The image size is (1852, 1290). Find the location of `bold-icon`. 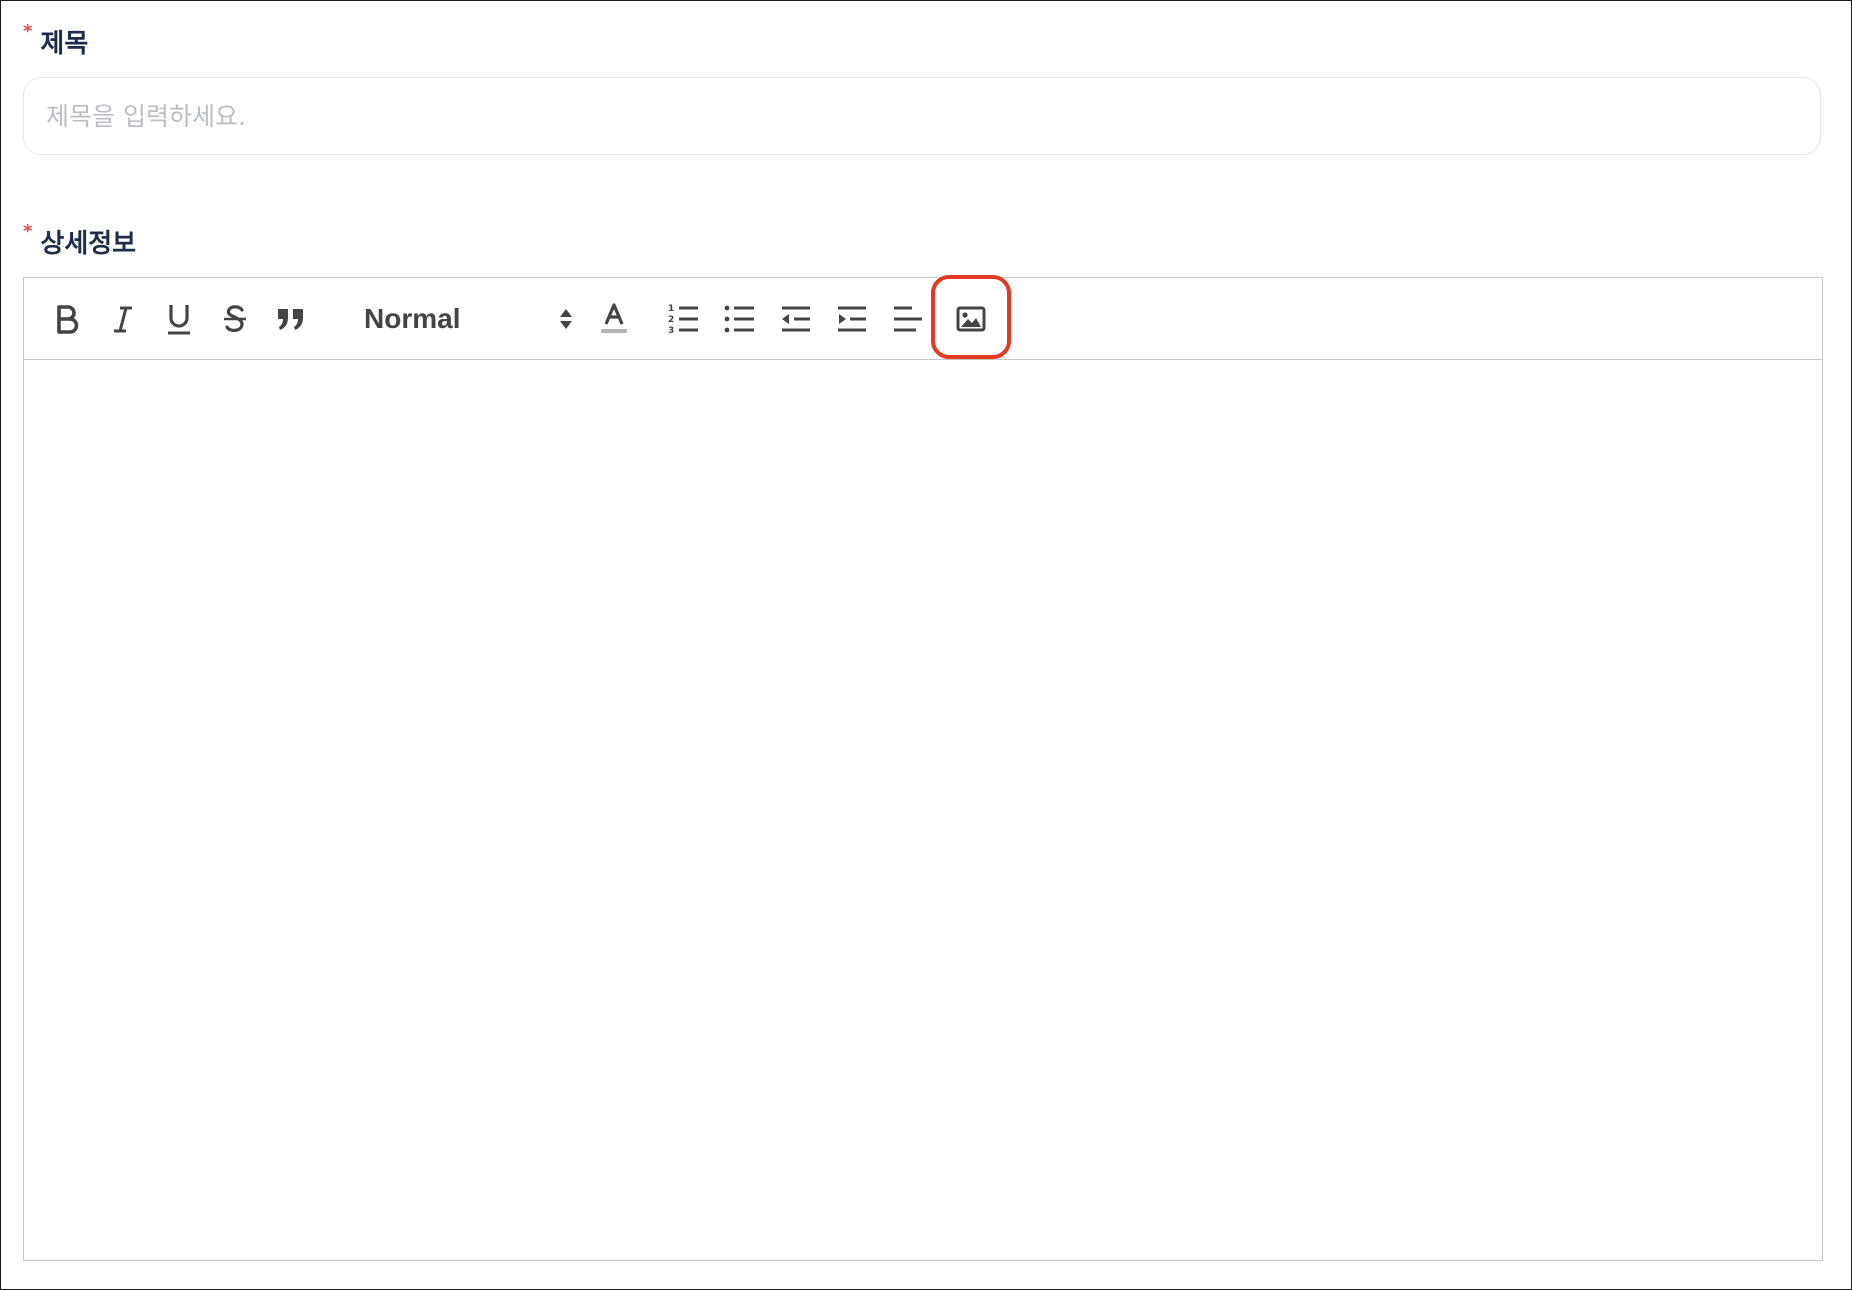

bold-icon is located at coordinates (68, 319).